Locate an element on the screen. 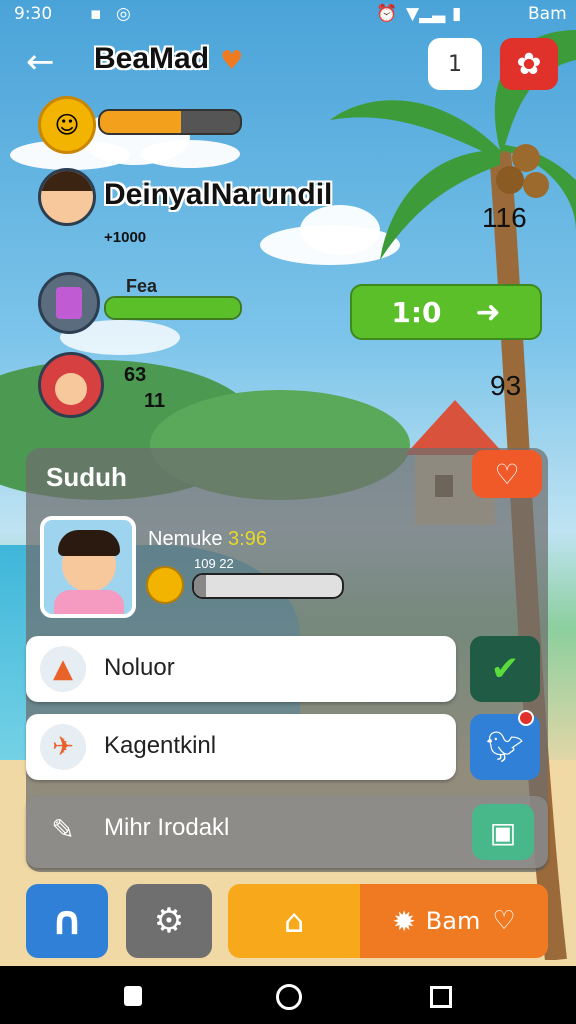  profile-name-text: Nemuke is located at coordinates (185, 539).